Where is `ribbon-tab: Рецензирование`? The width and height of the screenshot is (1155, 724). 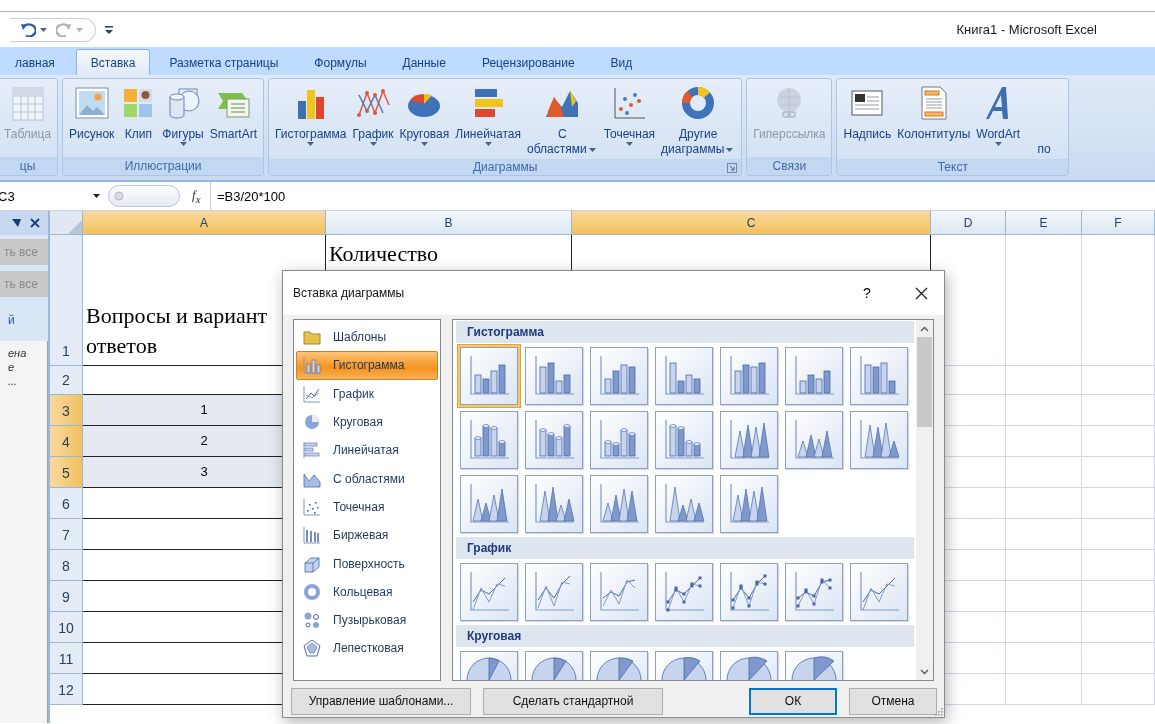
ribbon-tab: Рецензирование is located at coordinates (528, 62).